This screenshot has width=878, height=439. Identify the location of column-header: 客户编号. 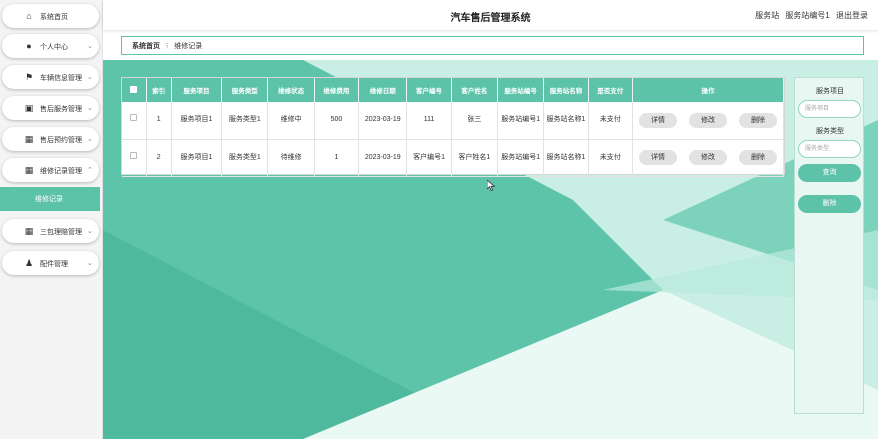
(429, 90).